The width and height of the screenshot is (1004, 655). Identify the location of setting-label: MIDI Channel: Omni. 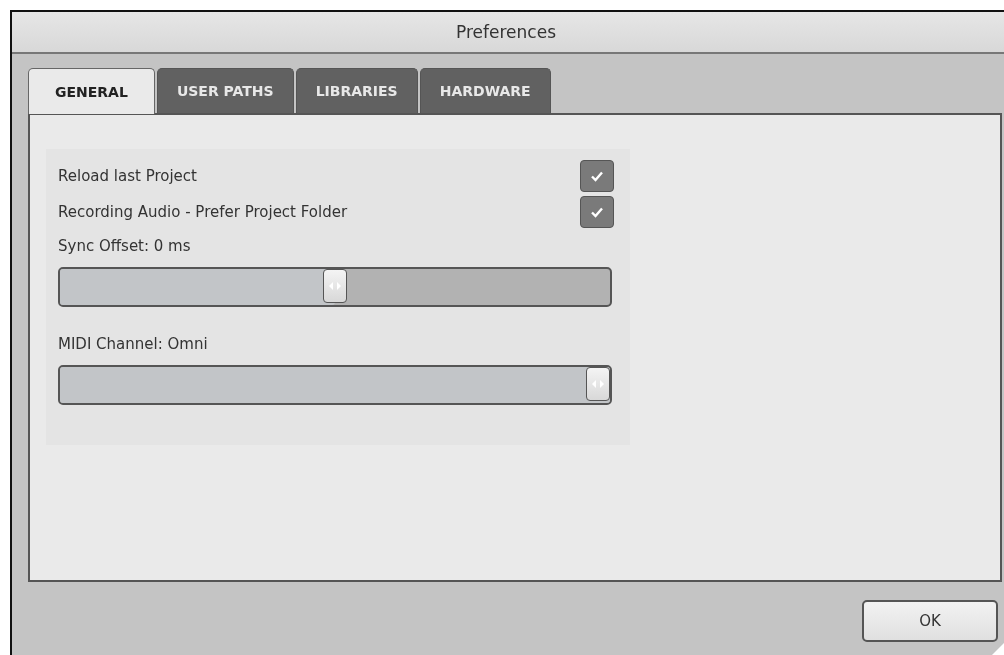
(133, 344).